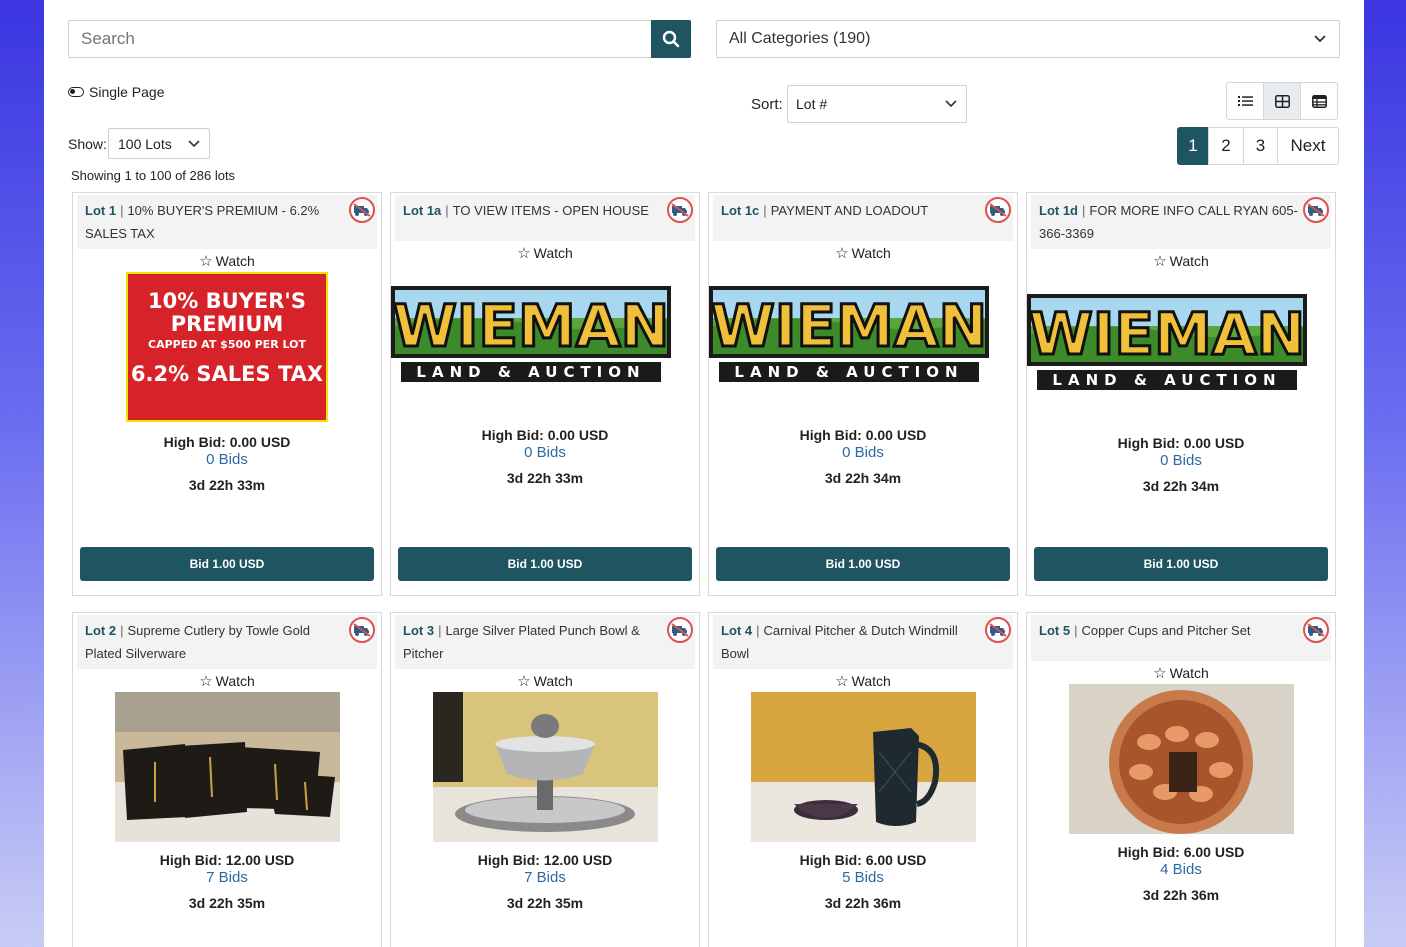 This screenshot has height=947, width=1406. What do you see at coordinates (145, 143) in the screenshot?
I see `show-selected: 100 Lots` at bounding box center [145, 143].